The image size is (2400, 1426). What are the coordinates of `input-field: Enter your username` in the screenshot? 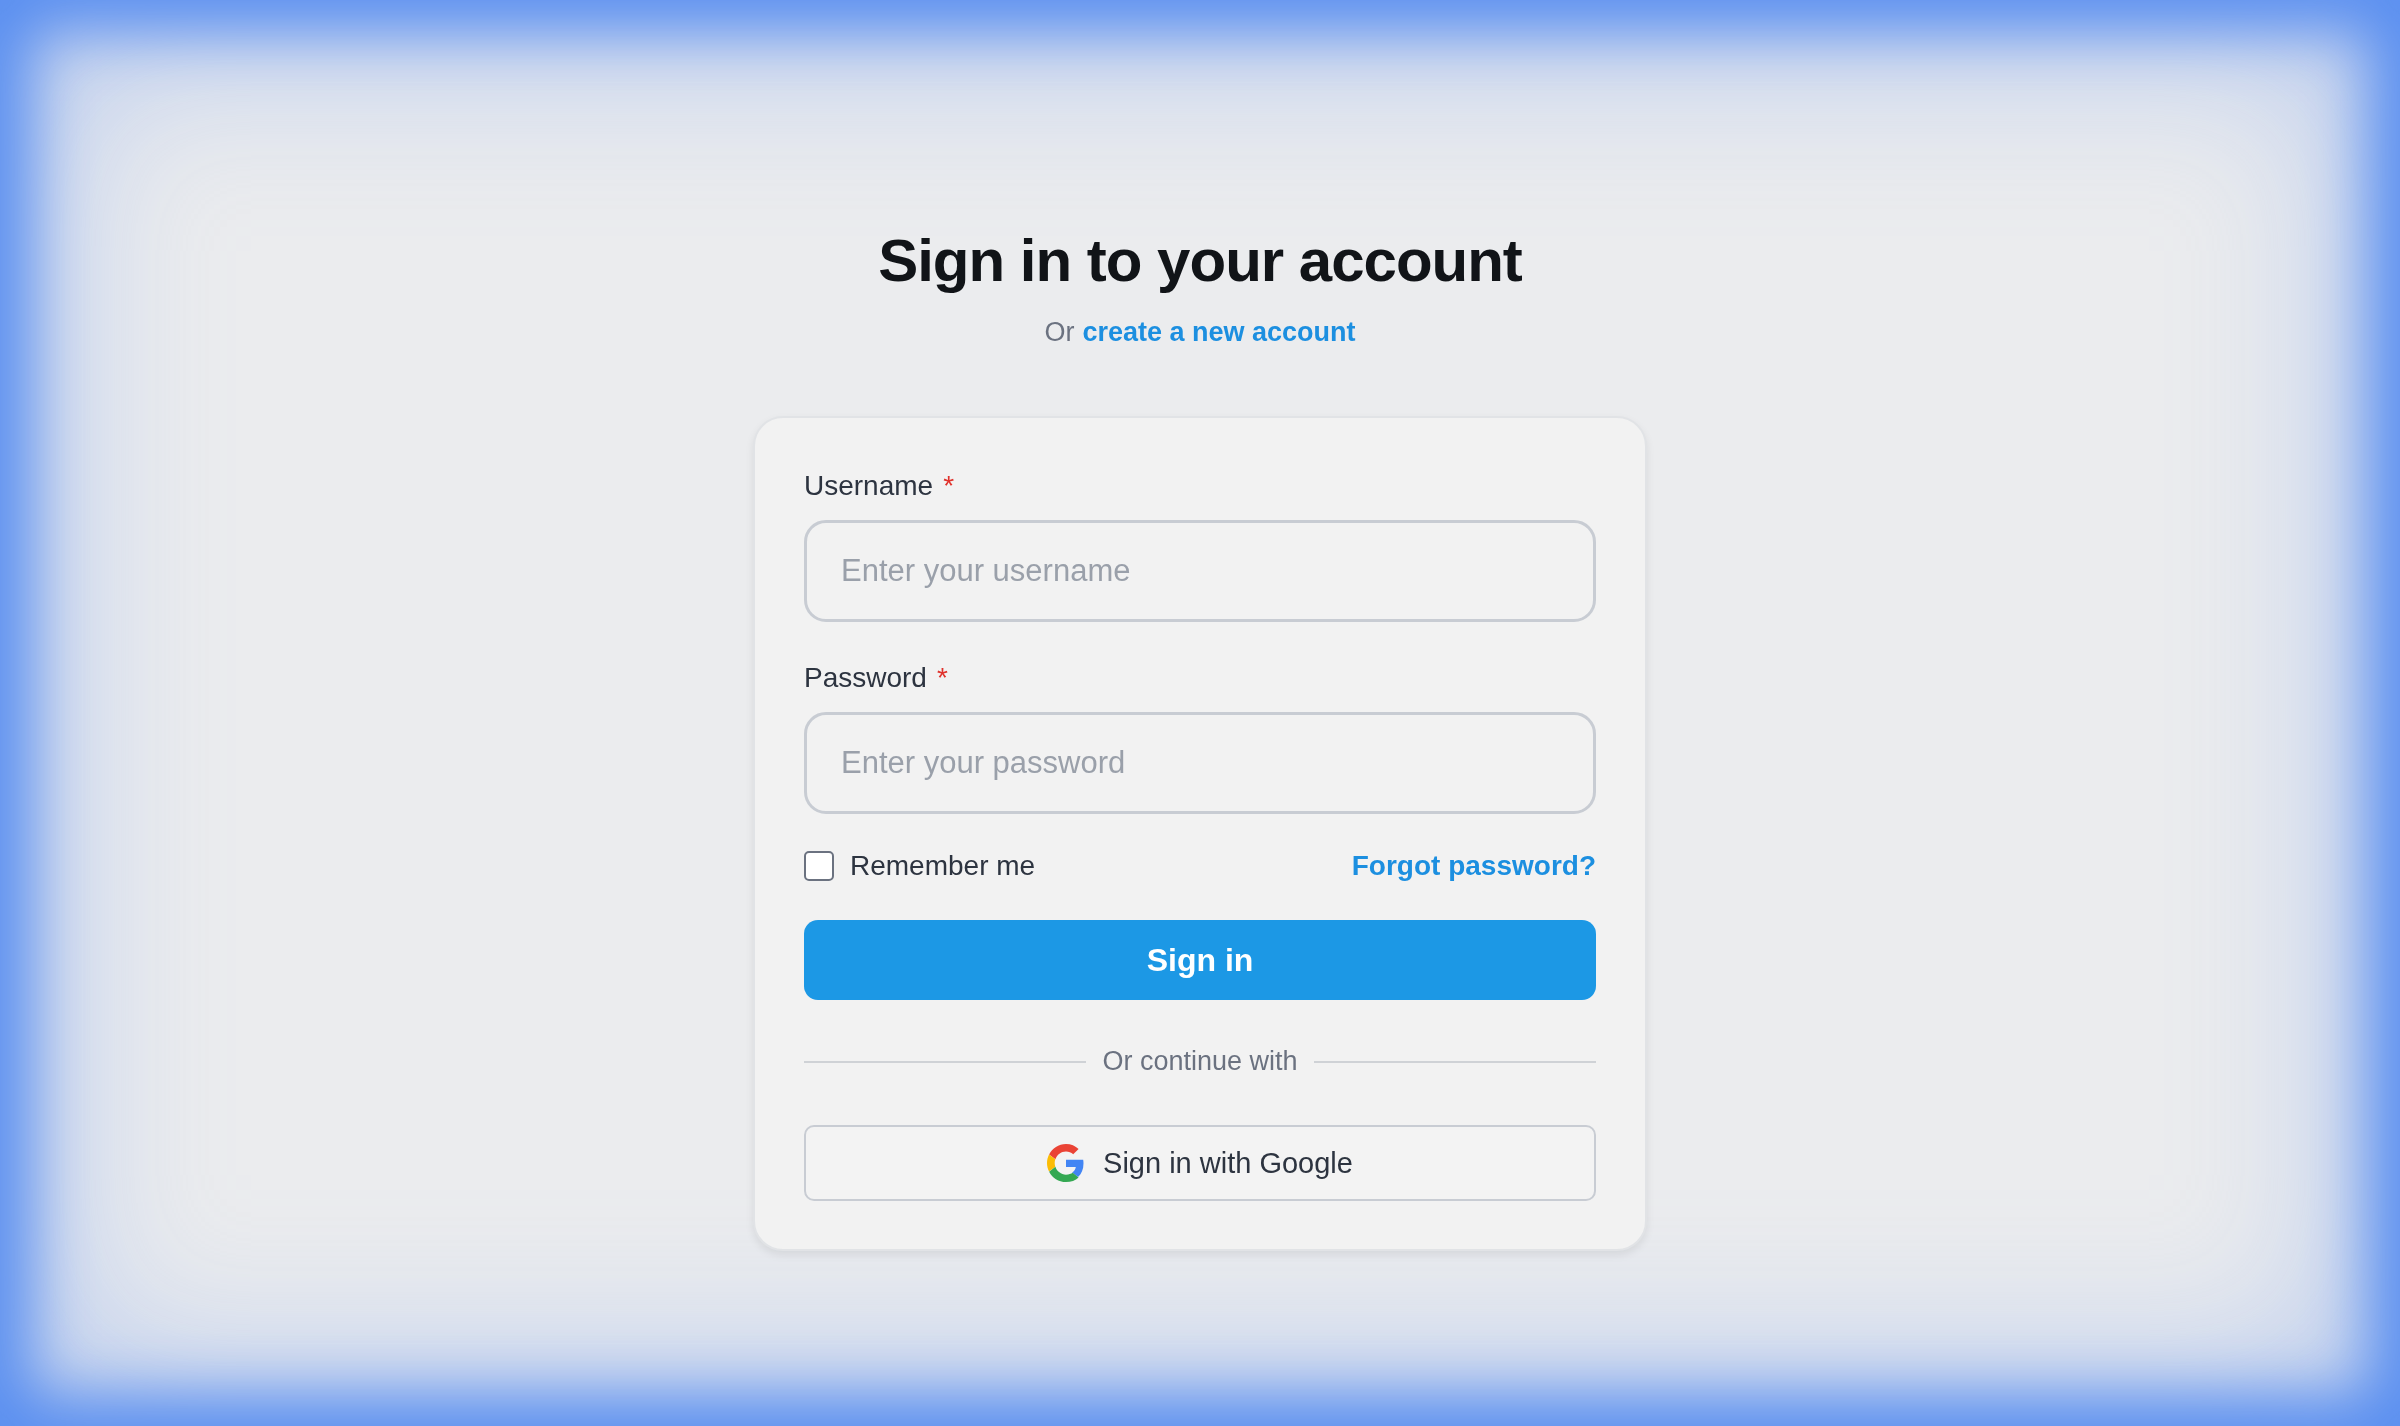 It's located at (1200, 571).